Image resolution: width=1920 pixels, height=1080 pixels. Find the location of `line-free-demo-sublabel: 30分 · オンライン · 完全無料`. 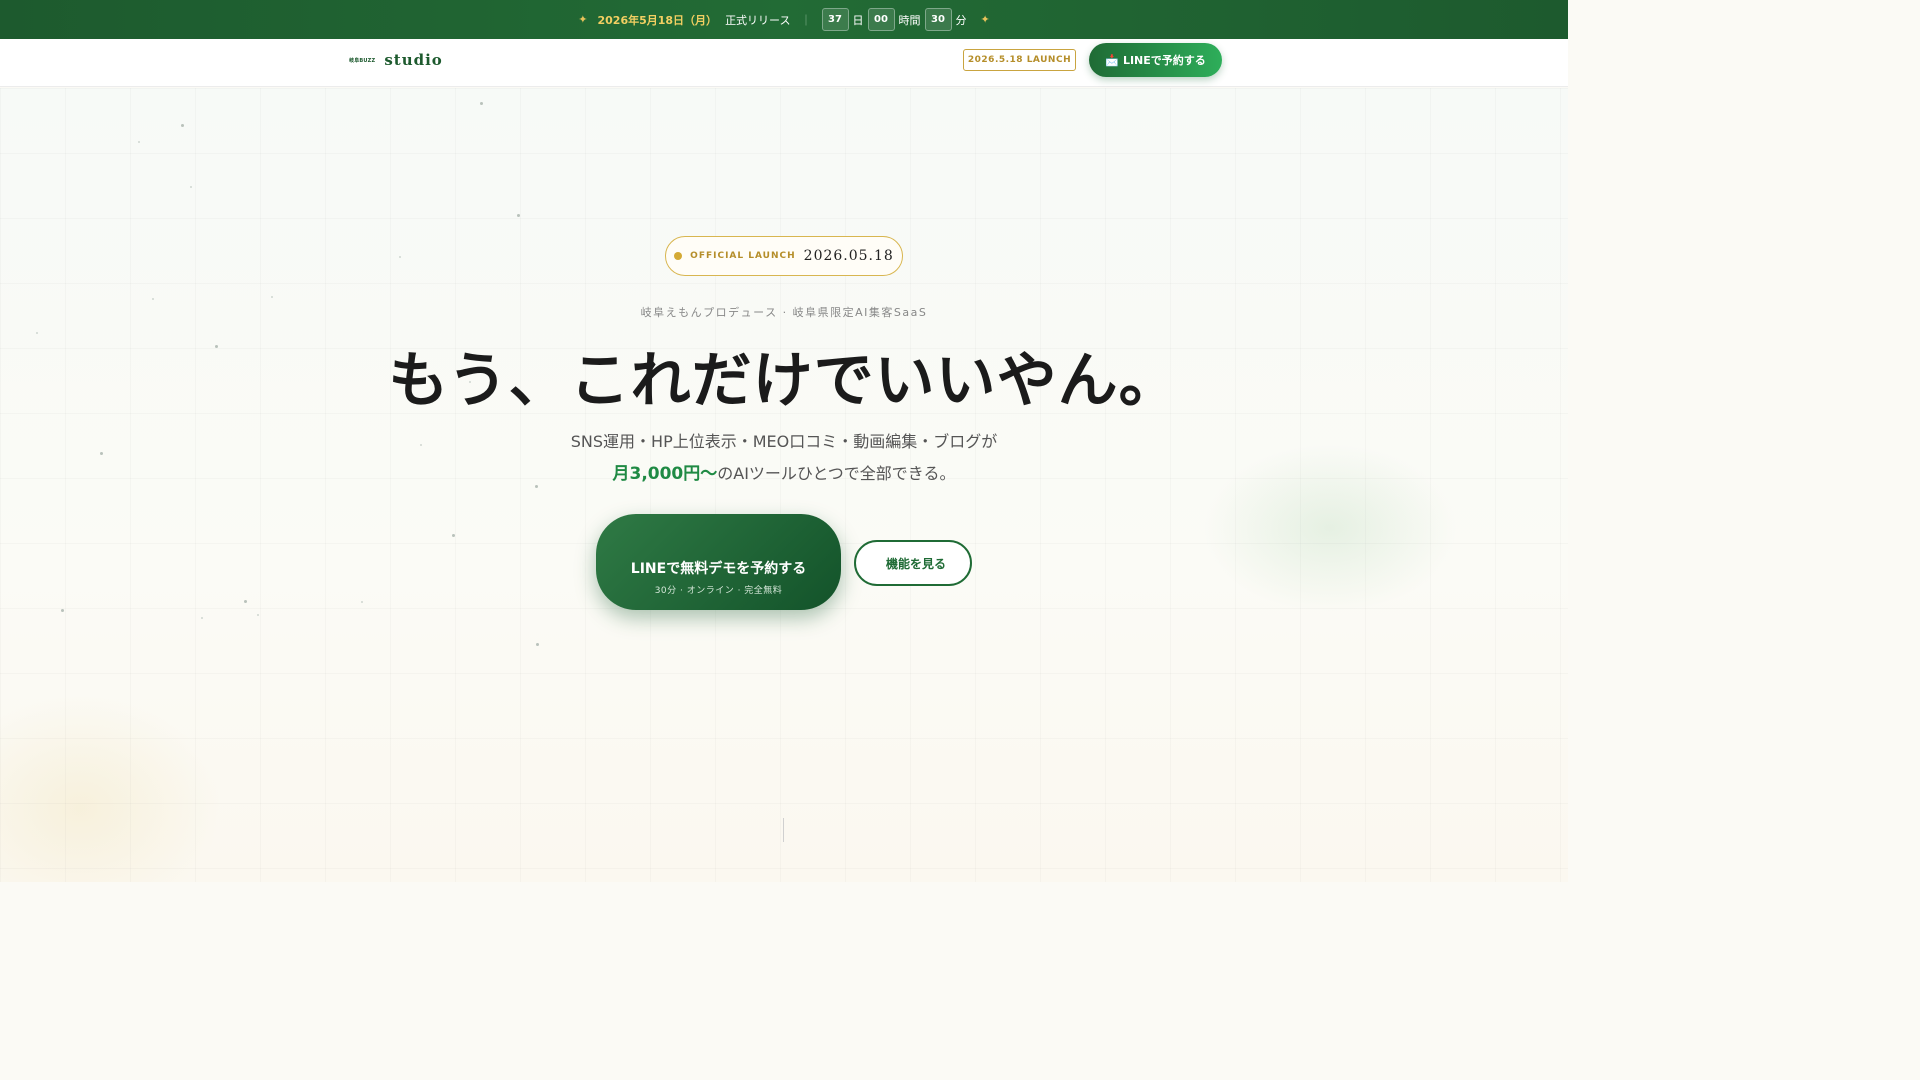

line-free-demo-sublabel: 30分 · オンライン · 完全無料 is located at coordinates (718, 591).